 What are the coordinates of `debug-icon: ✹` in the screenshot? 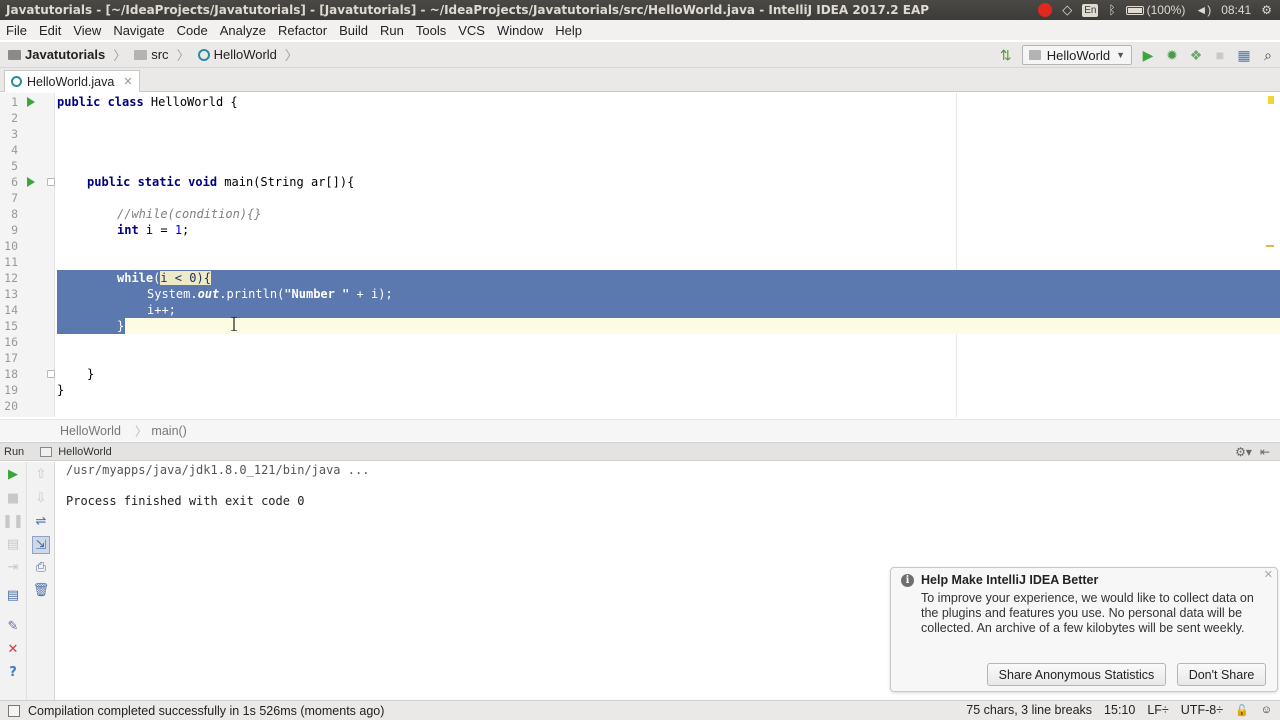 It's located at (1172, 55).